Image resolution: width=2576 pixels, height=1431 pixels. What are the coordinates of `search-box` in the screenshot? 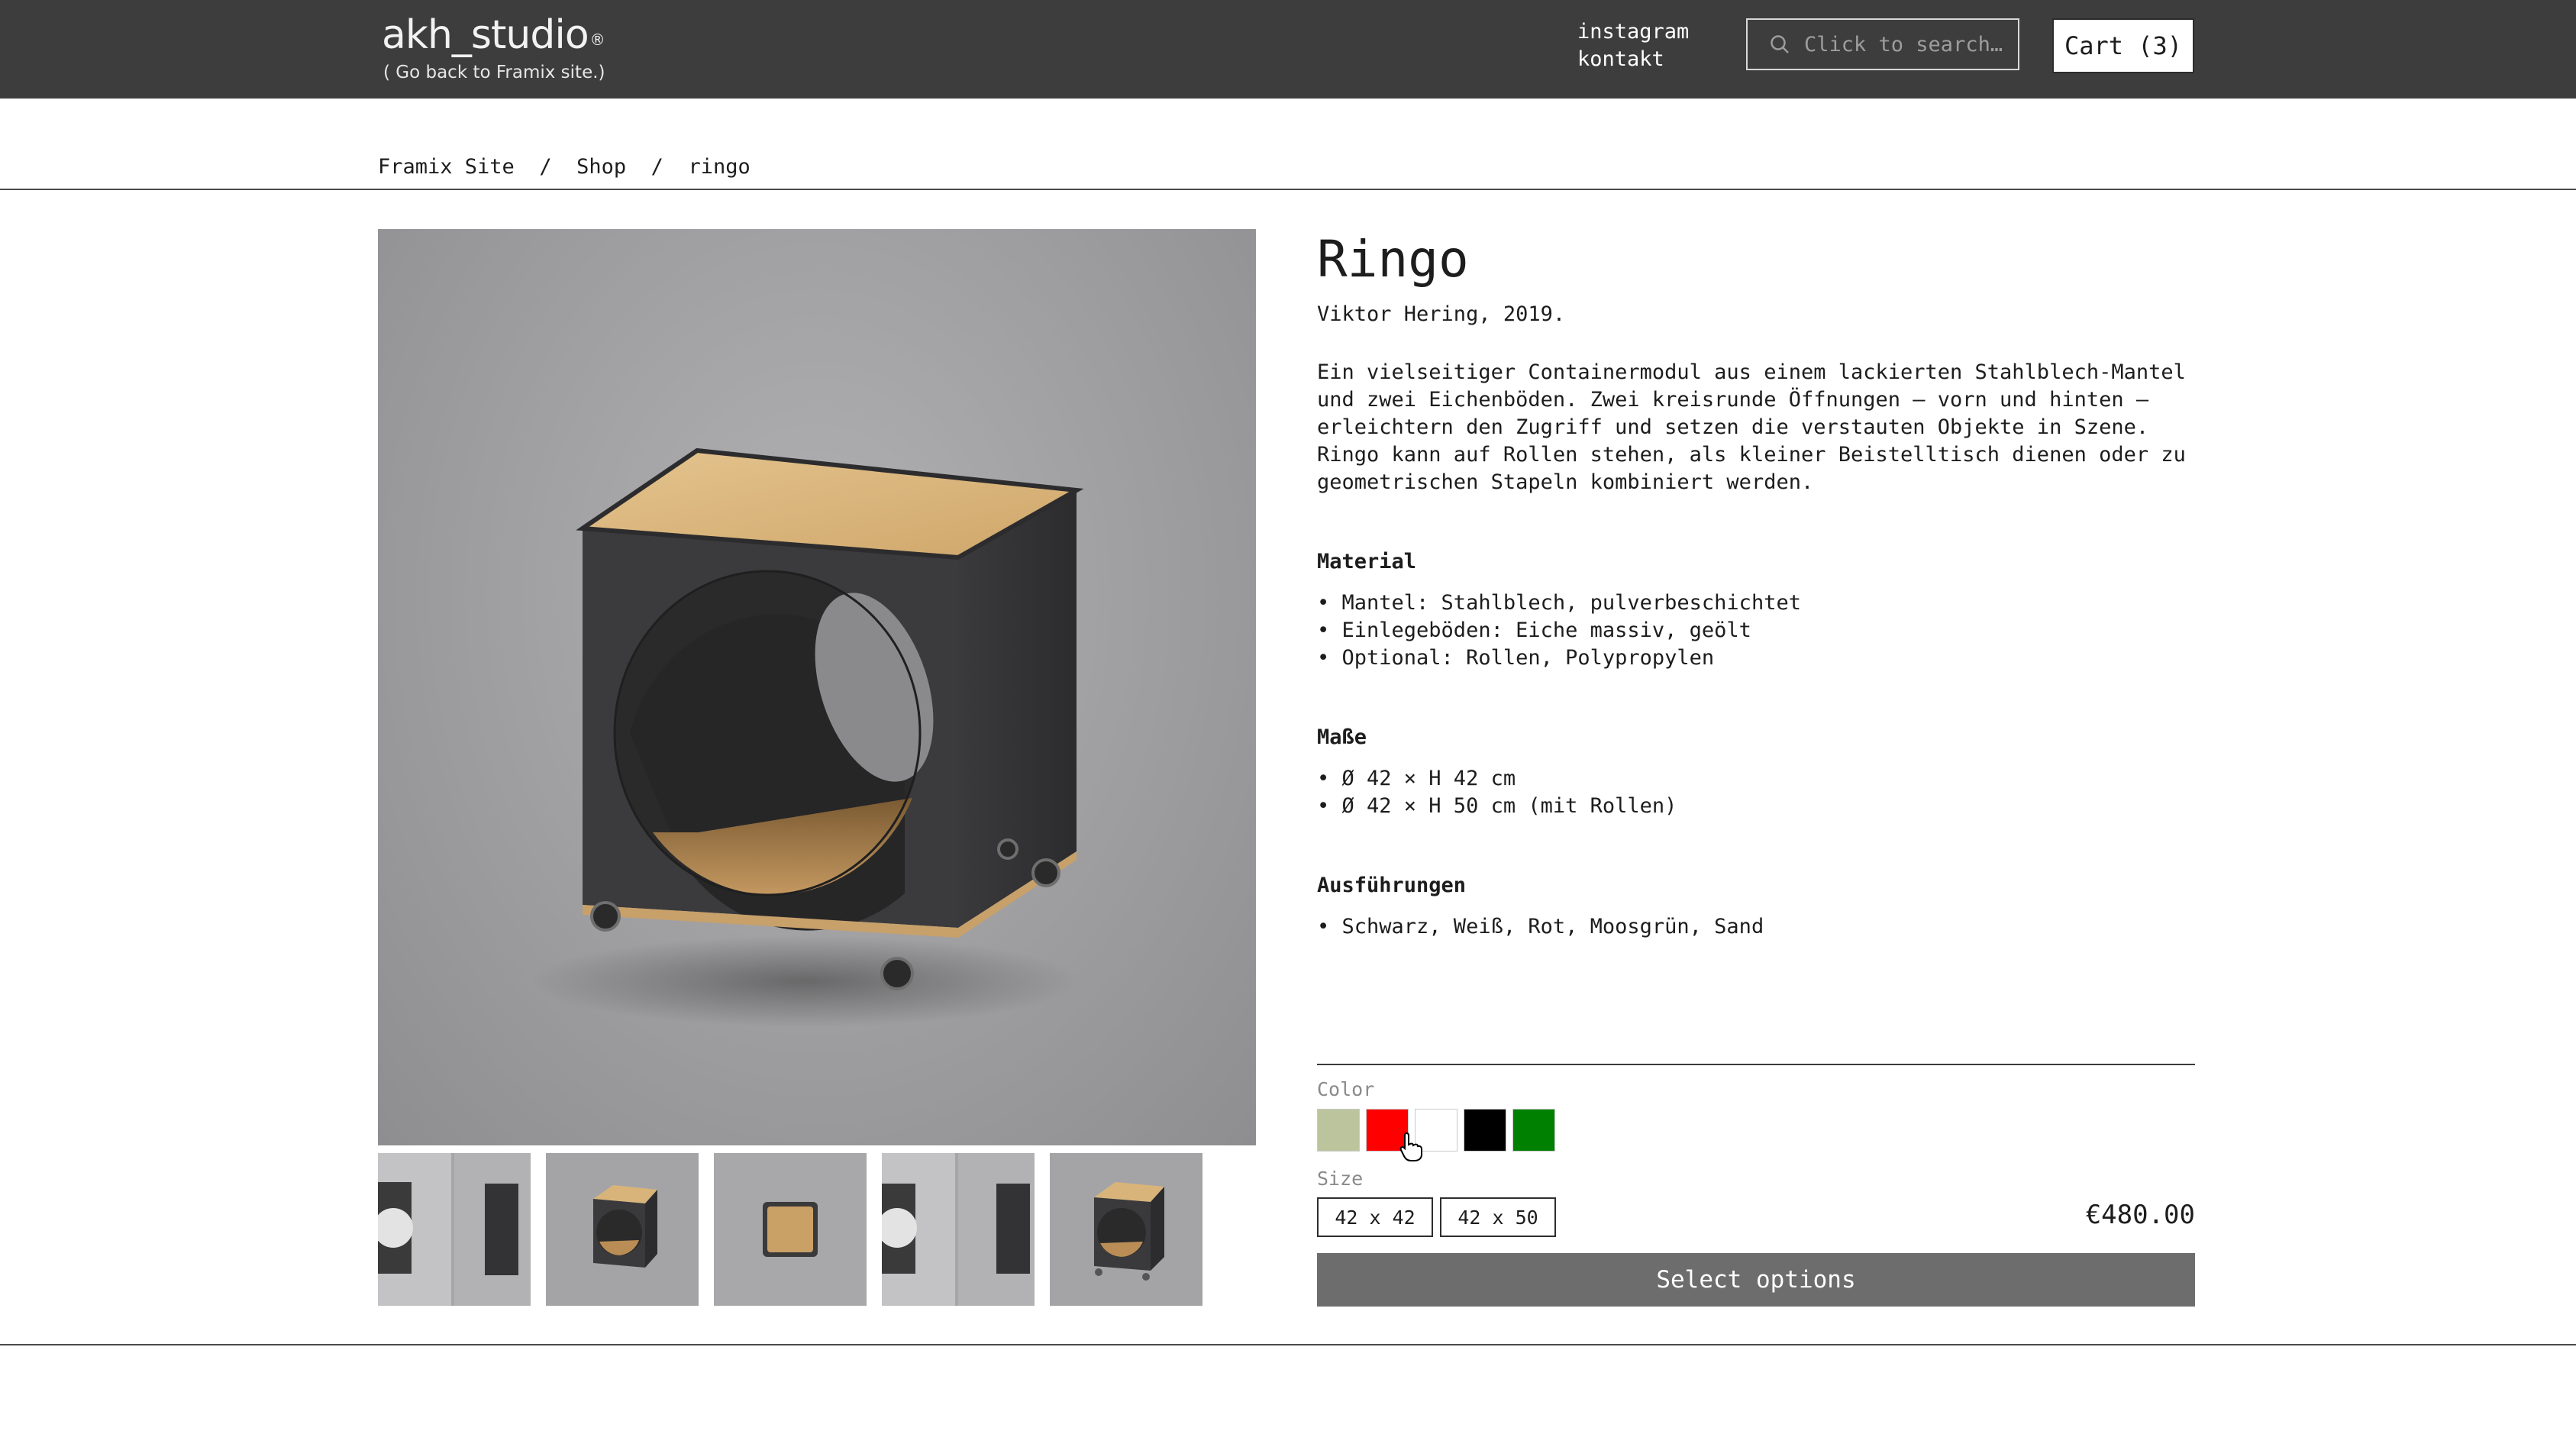 It's located at (1882, 44).